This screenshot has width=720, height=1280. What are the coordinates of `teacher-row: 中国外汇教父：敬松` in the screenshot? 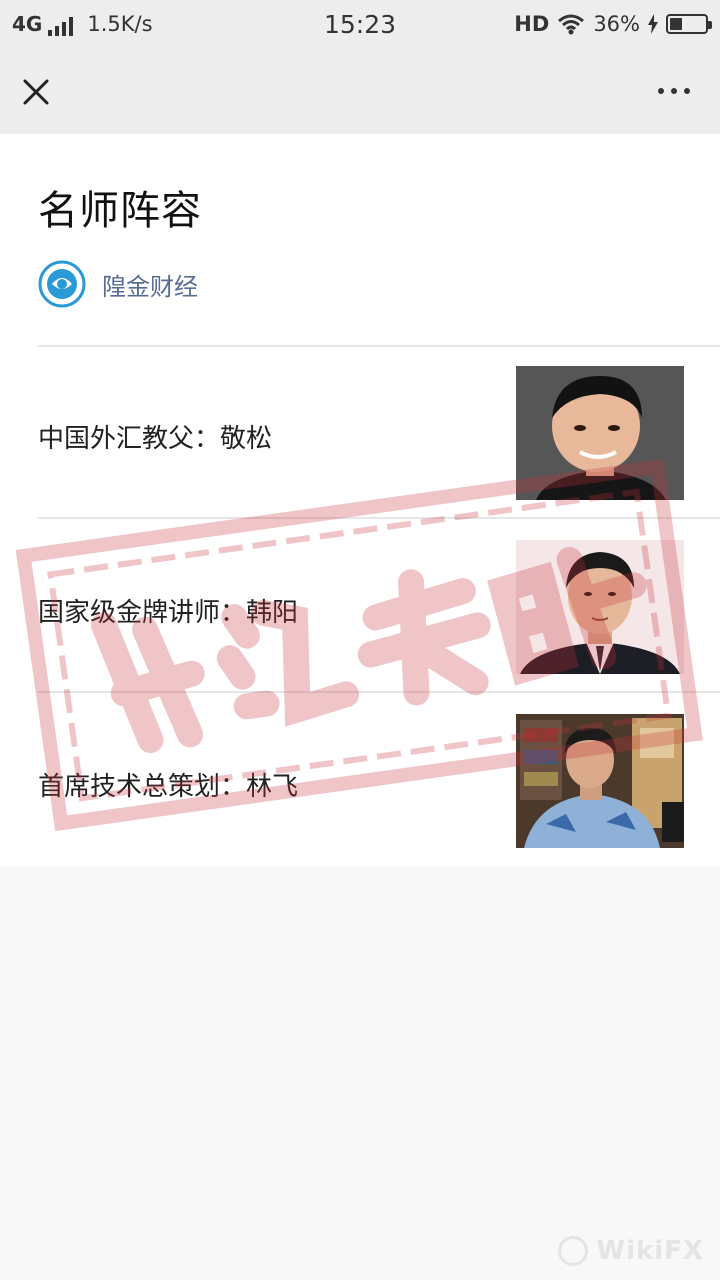 It's located at (360, 434).